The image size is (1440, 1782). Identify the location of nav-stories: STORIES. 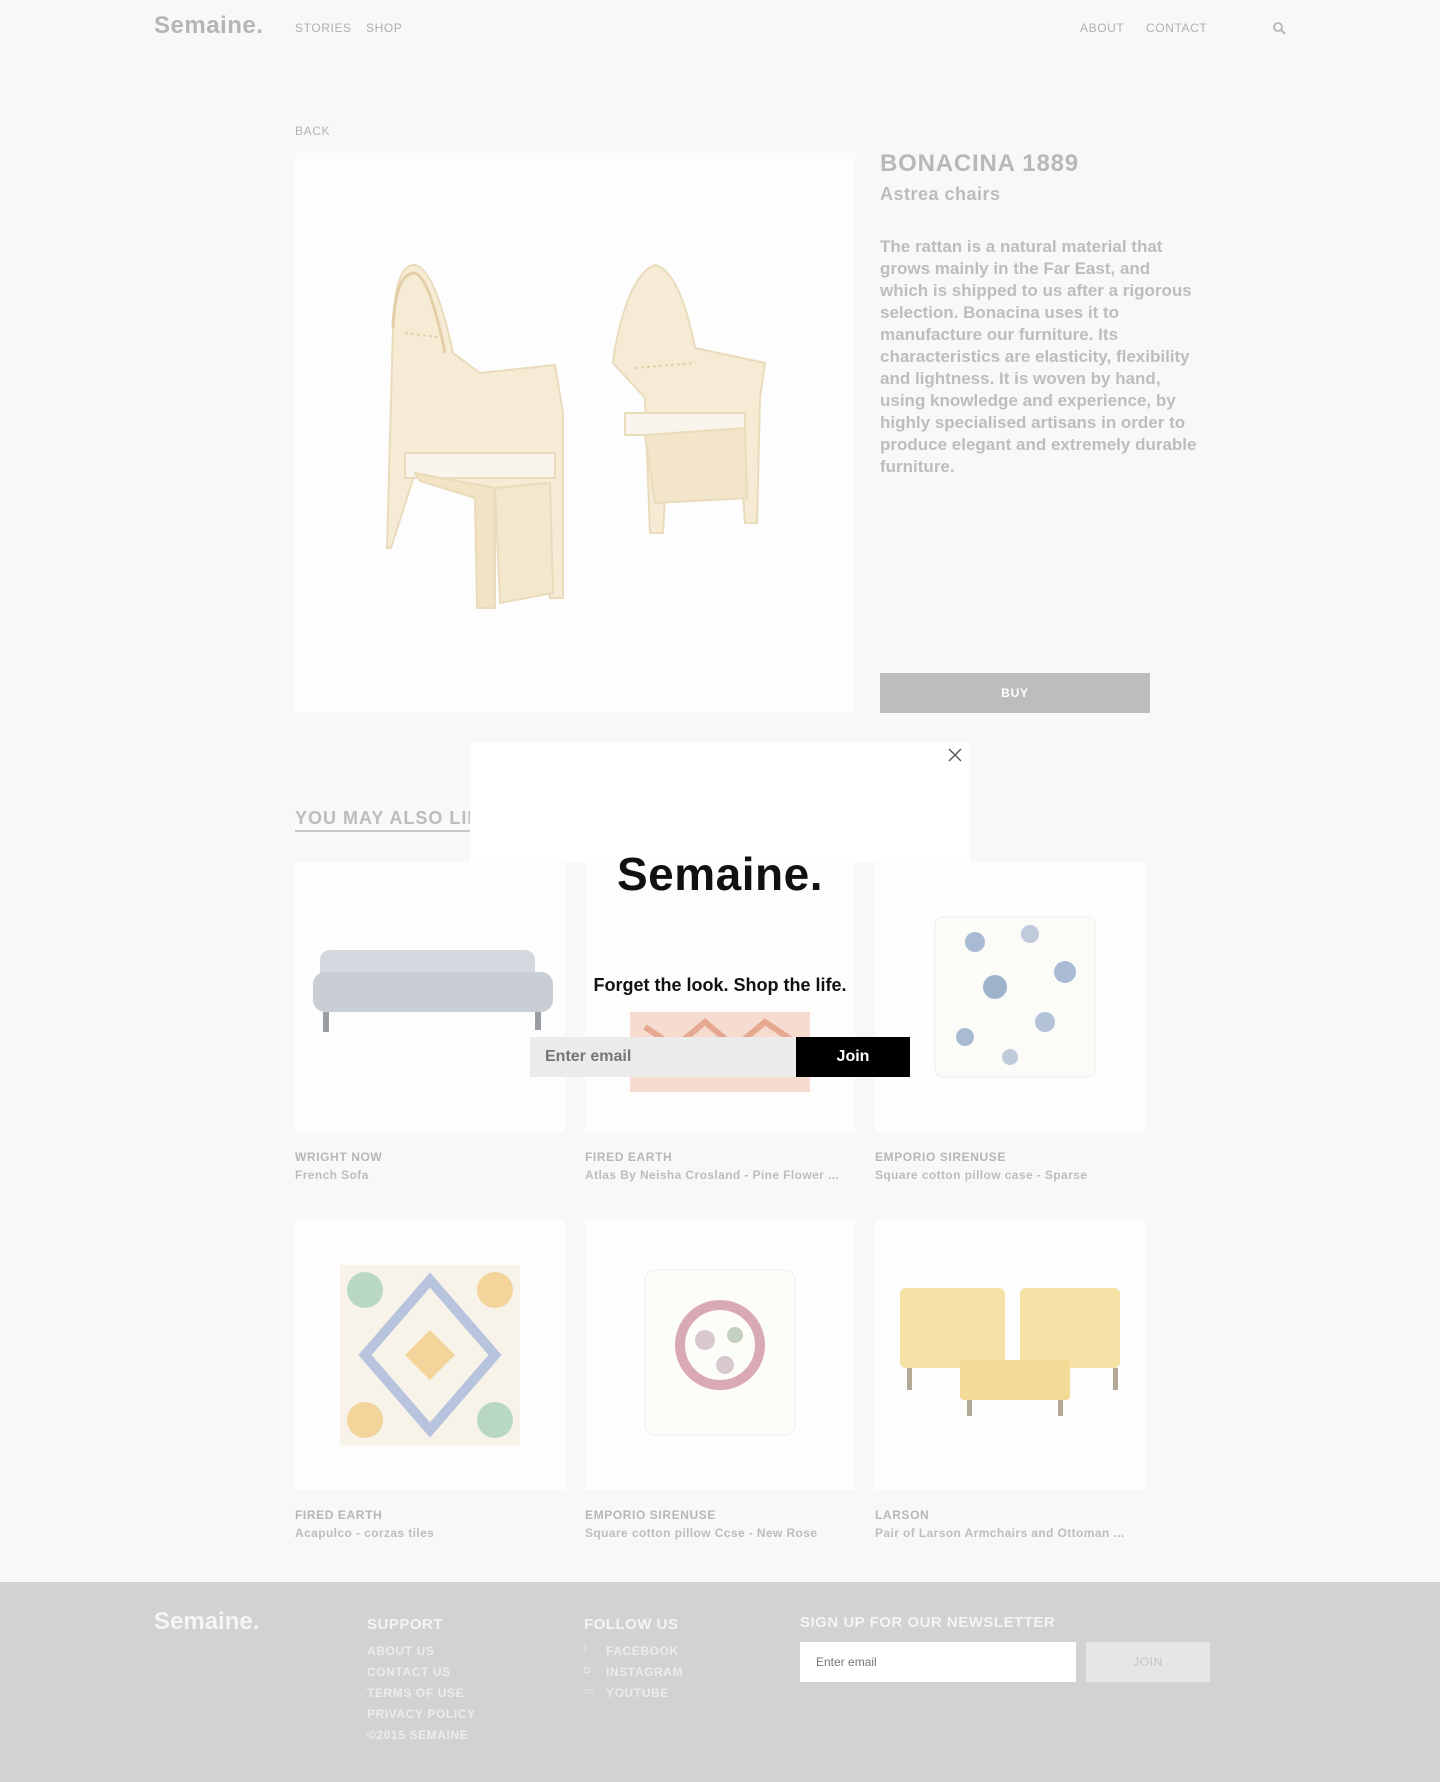
(323, 28).